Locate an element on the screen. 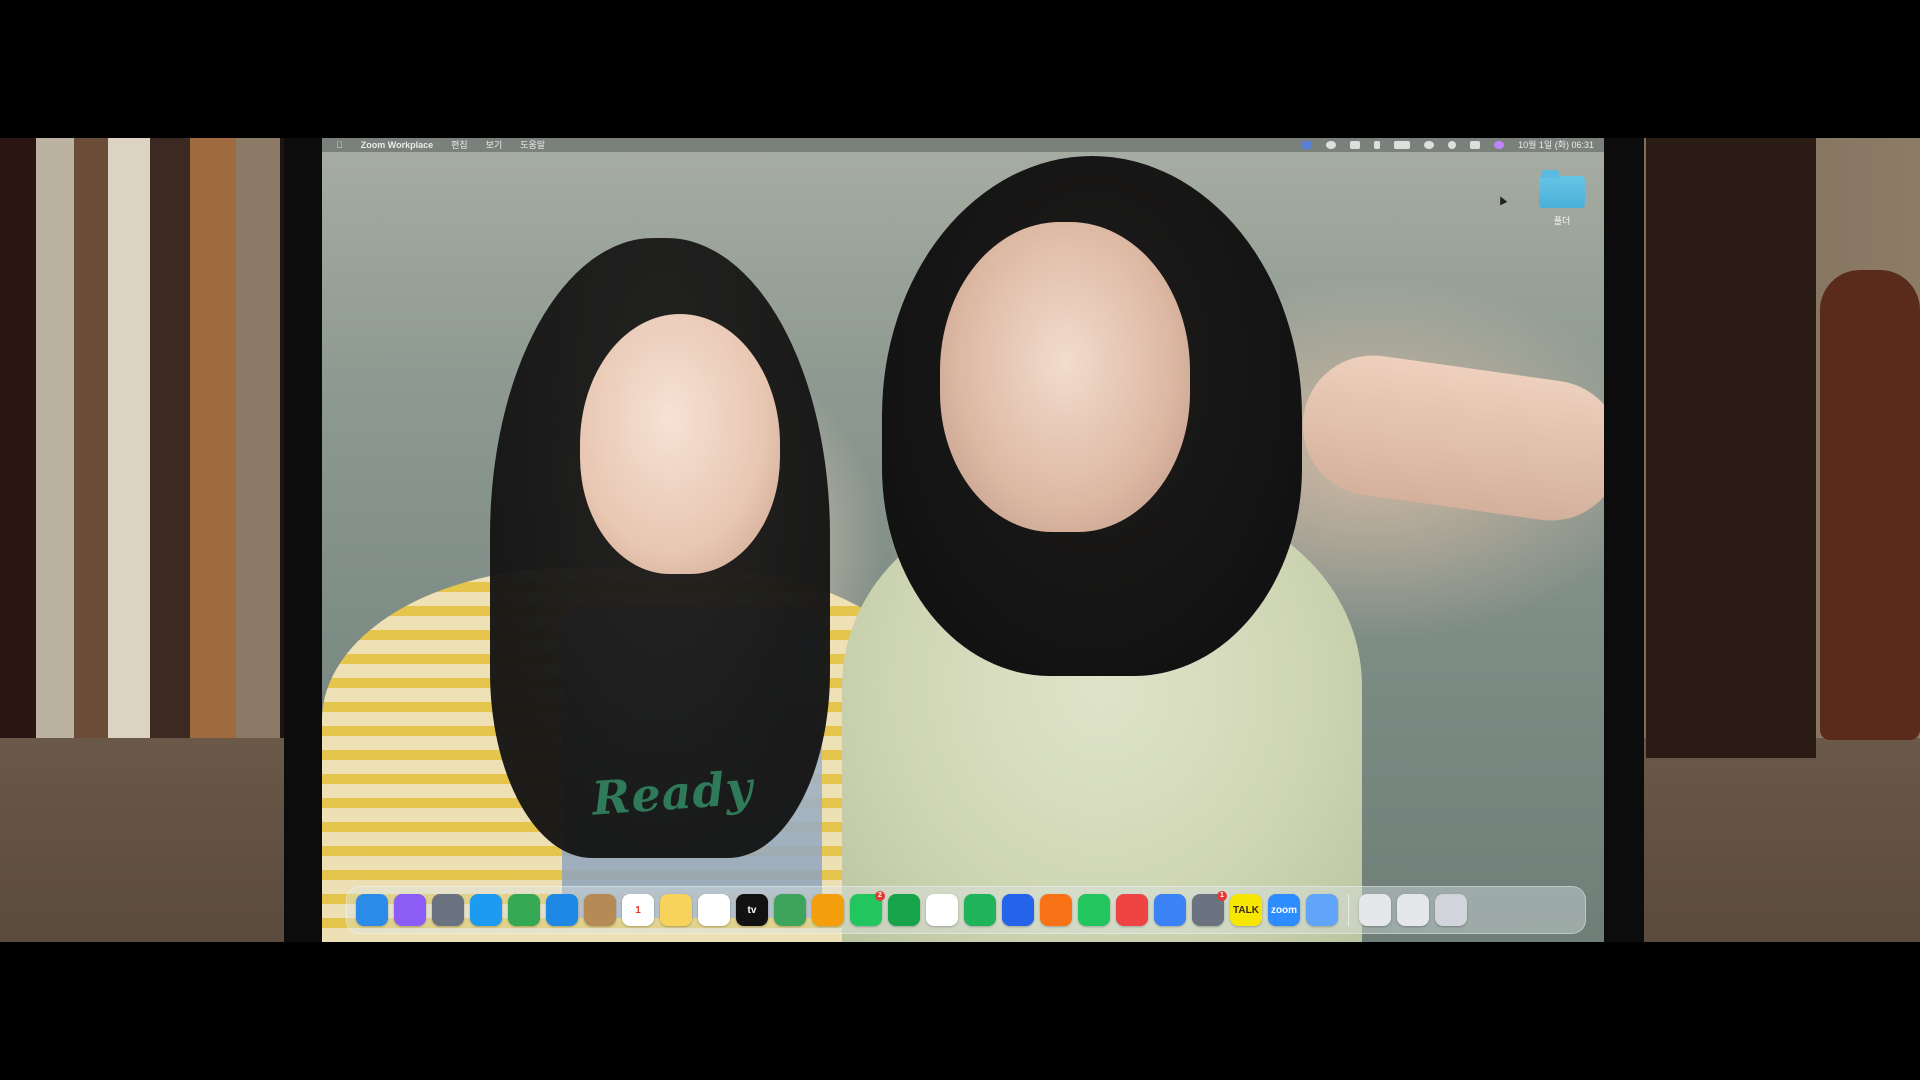 This screenshot has width=1920, height=1080. dock-facetime-icon is located at coordinates (904, 910).